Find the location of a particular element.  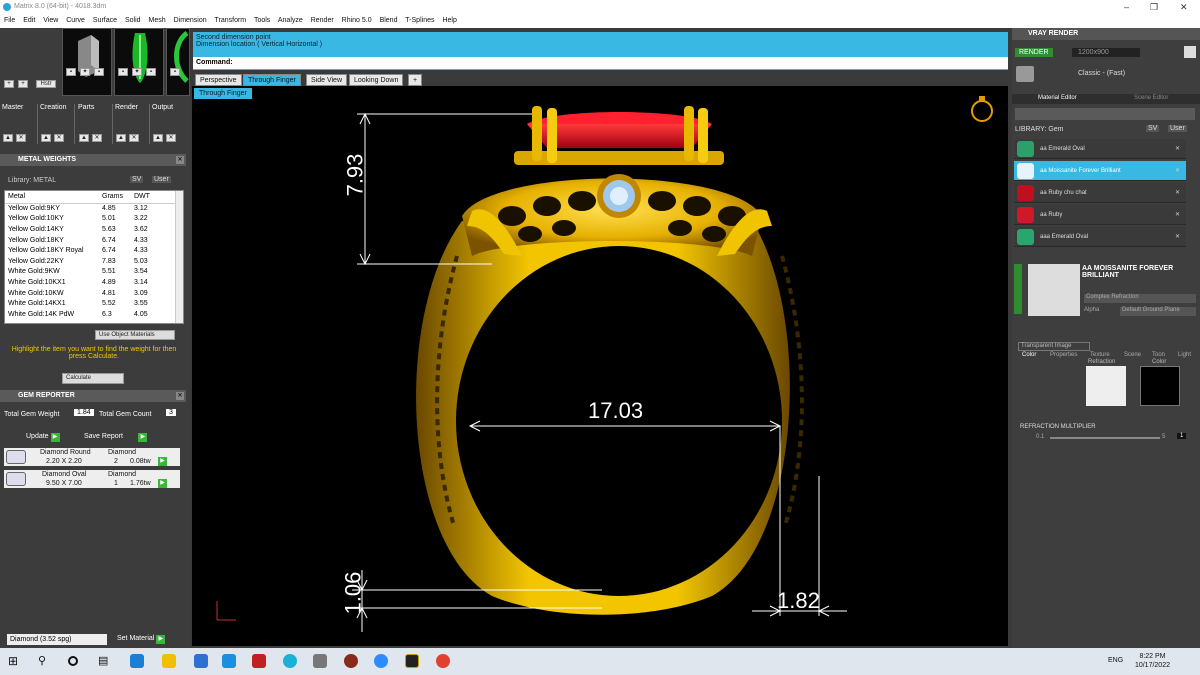

menu-tsplines: T-Splines is located at coordinates (419, 20).